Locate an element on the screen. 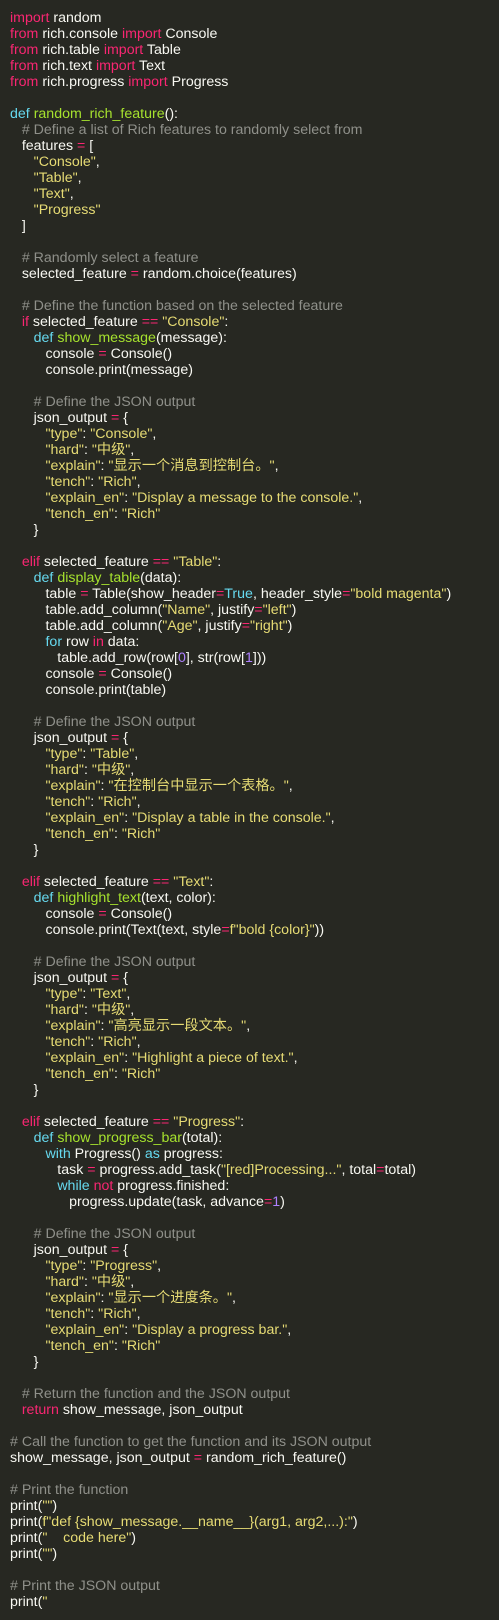 The image size is (499, 1620). code-line: table.add_row(row[0], str(row[1])) is located at coordinates (254, 658).